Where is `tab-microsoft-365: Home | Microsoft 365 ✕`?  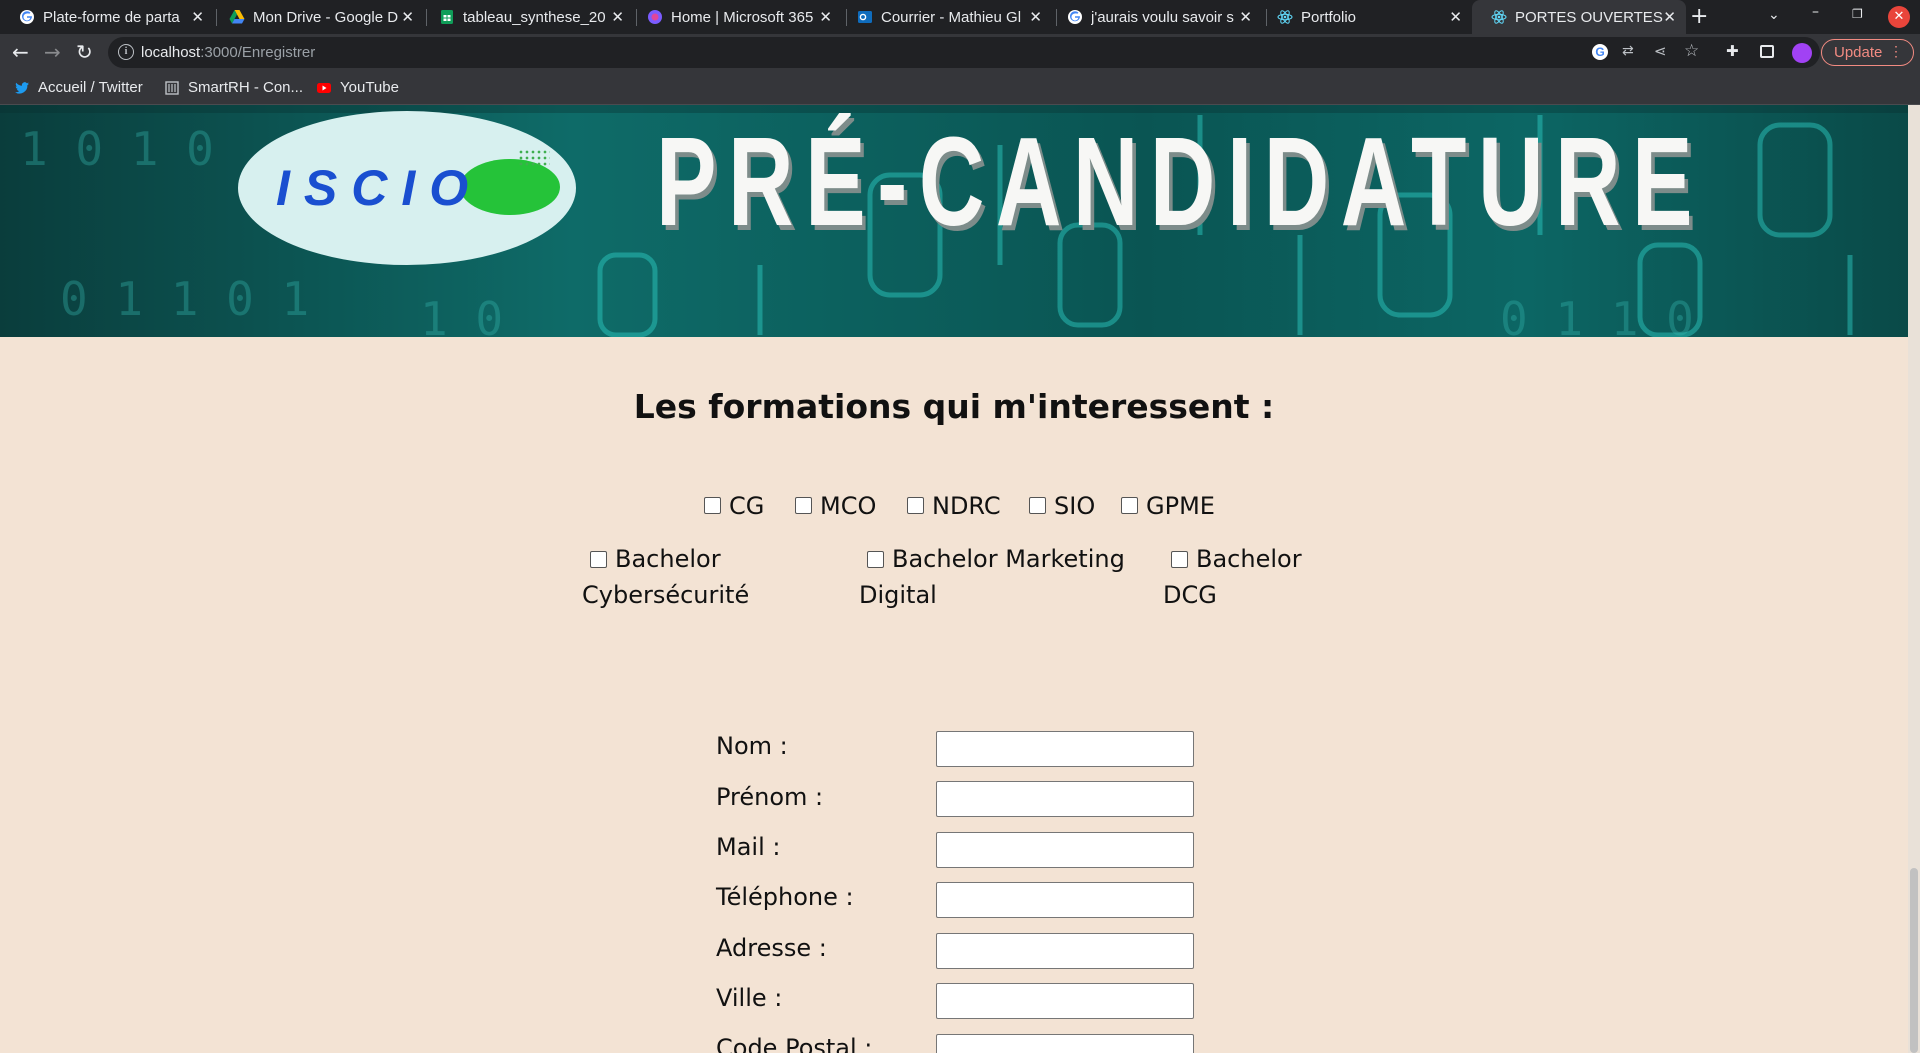
tab-microsoft-365: Home | Microsoft 365 ✕ is located at coordinates (735, 17).